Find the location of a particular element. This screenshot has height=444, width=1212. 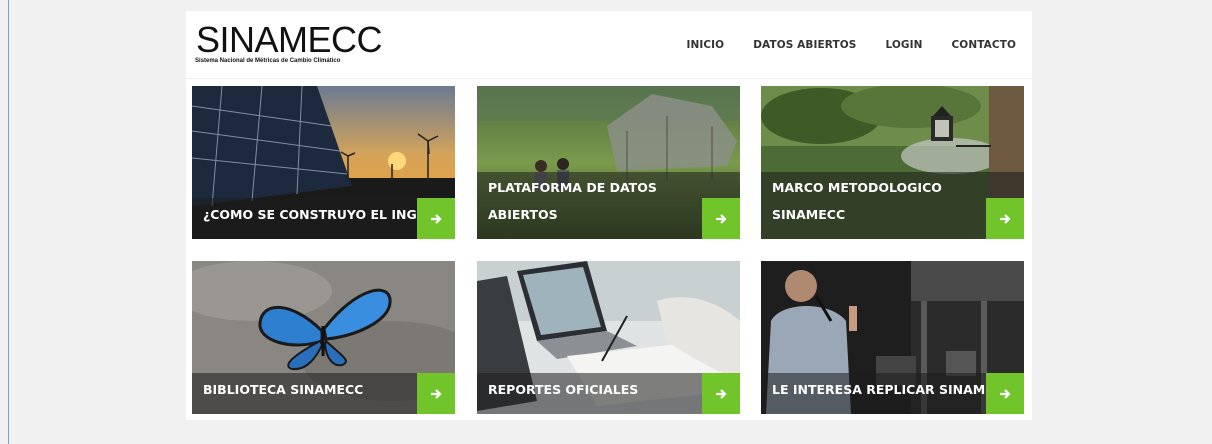

main-nav: INICIO DATOS ABIERTOS LOGIN CONTACTO is located at coordinates (836, 45).